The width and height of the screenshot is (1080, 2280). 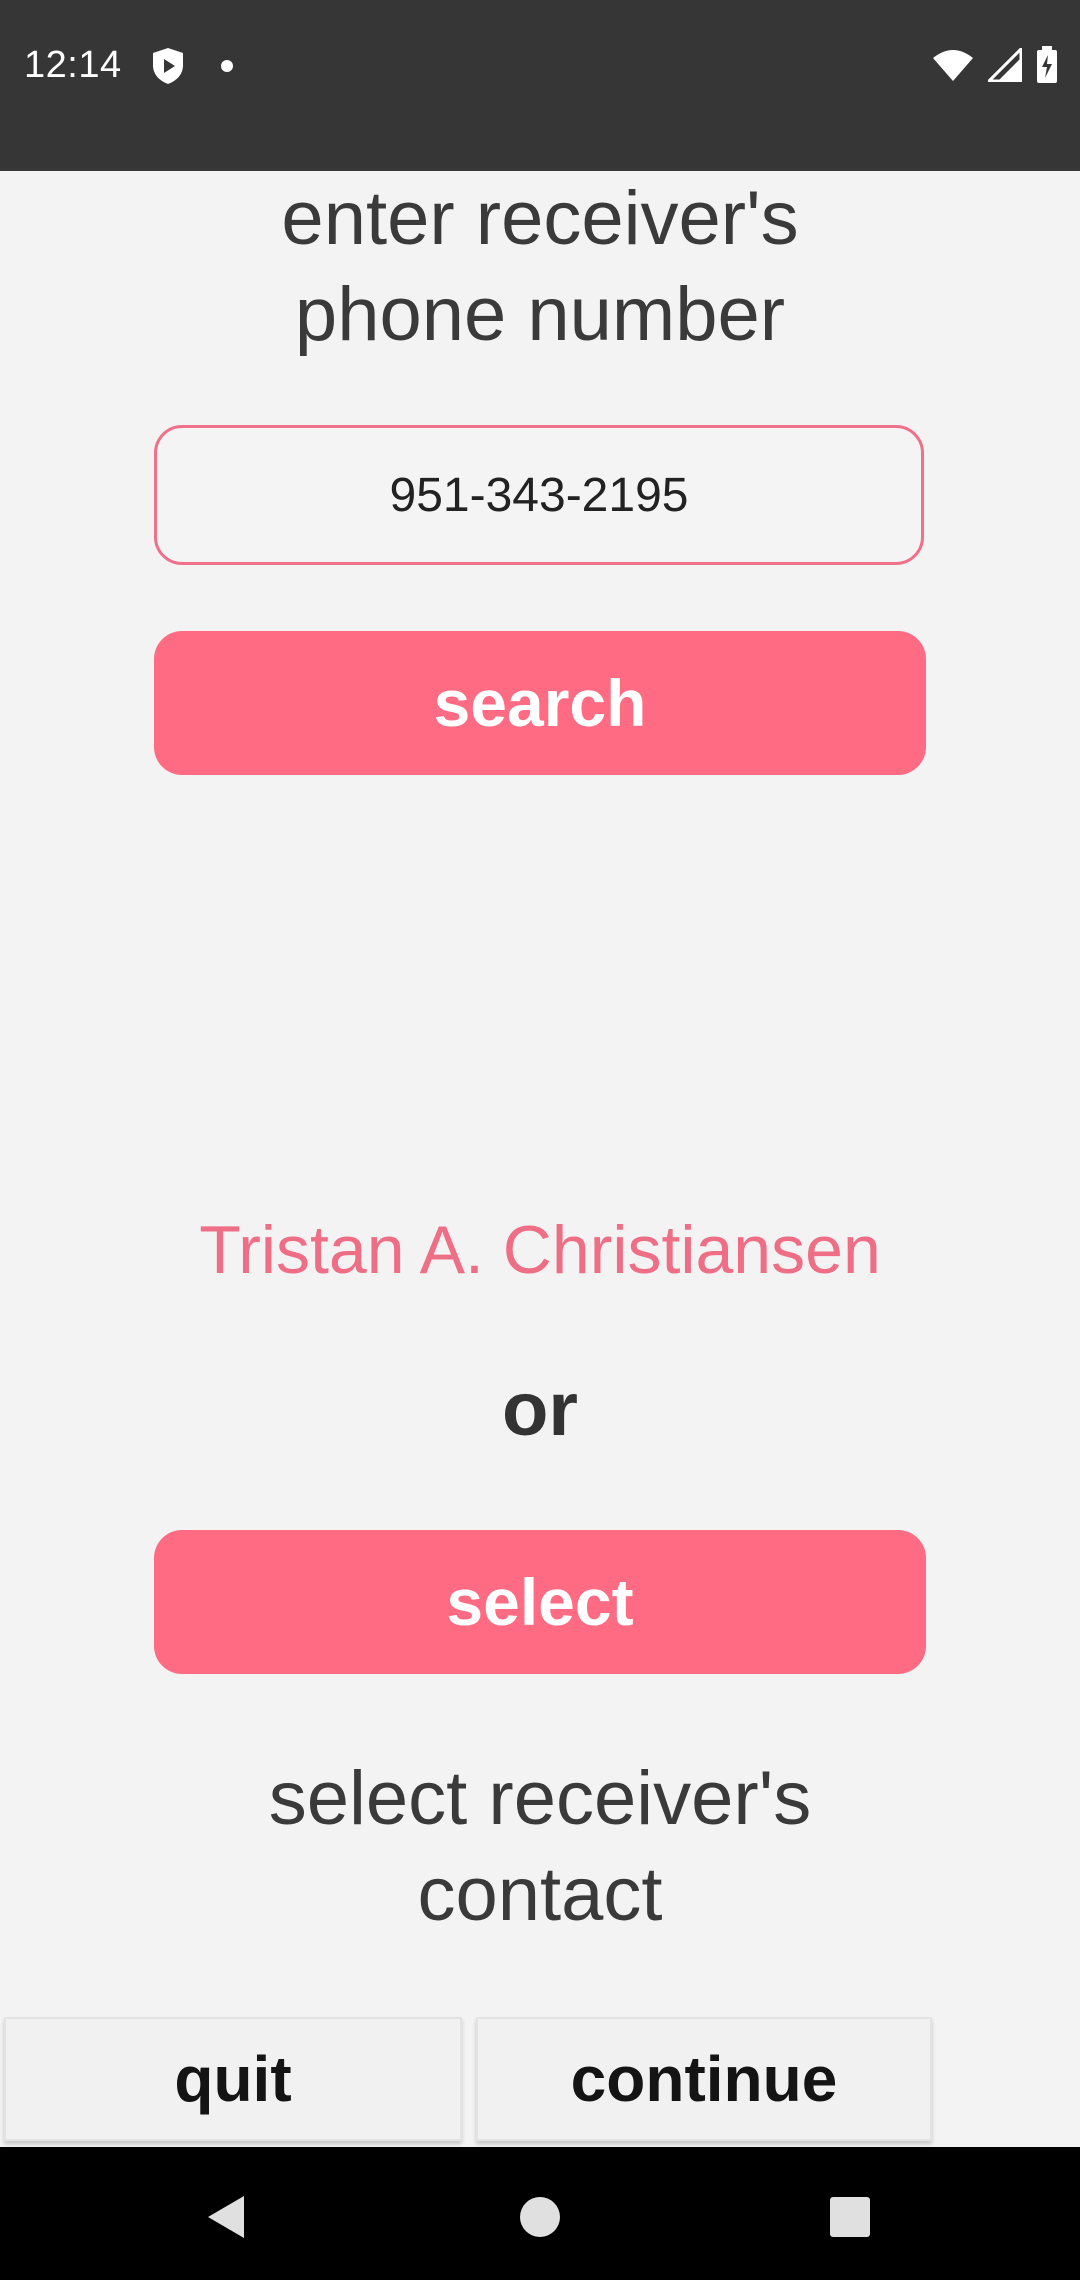 I want to click on select-button: select, so click(x=540, y=1602).